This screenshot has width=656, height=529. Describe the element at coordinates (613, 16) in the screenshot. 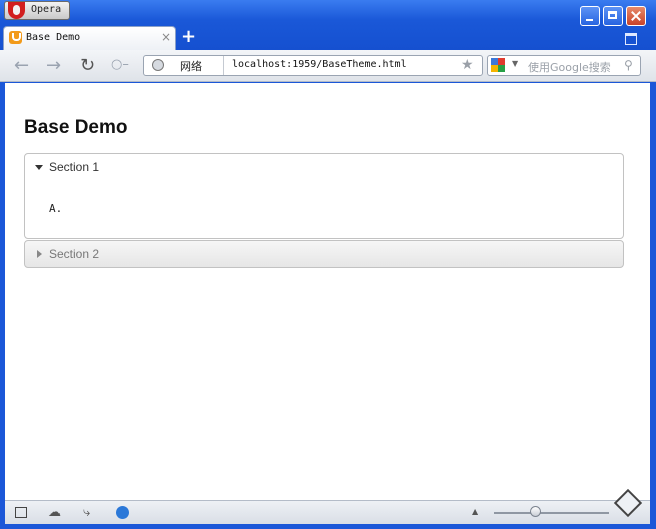

I see `maximize-button` at that location.